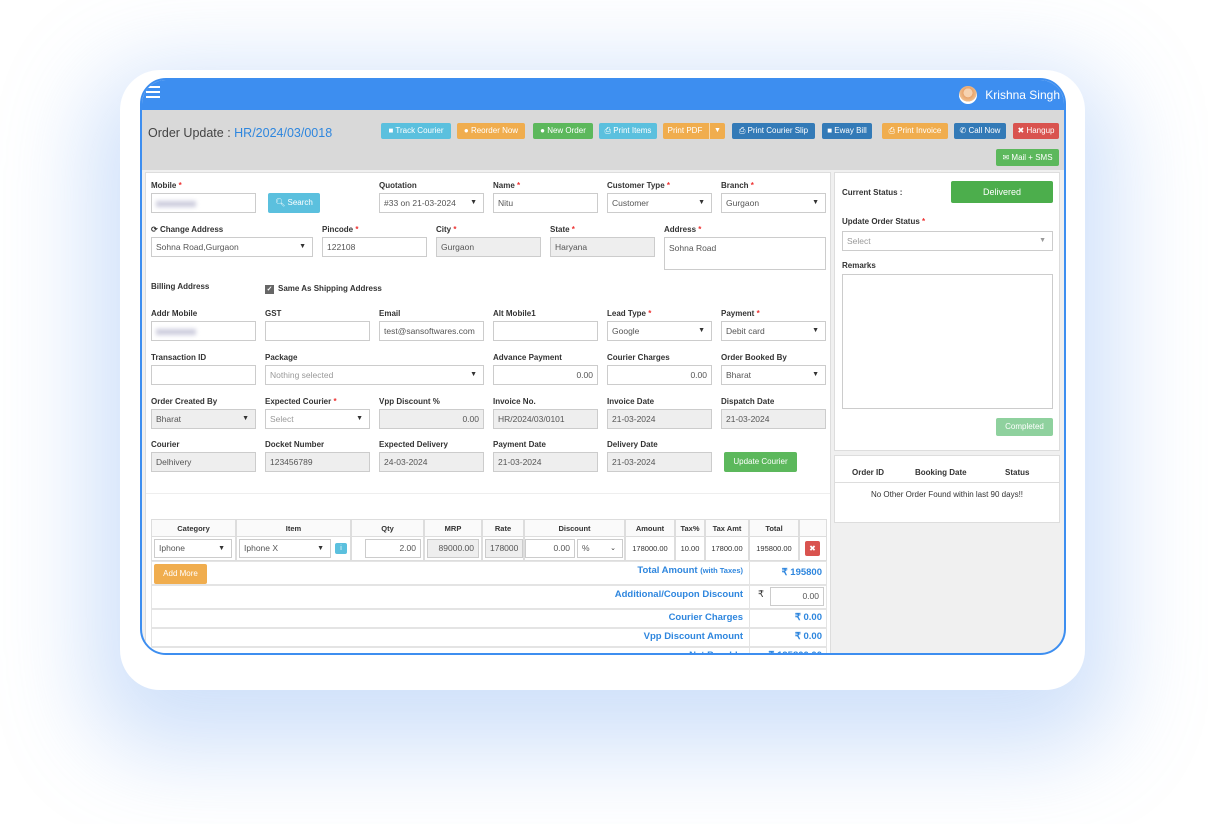  What do you see at coordinates (717, 131) in the screenshot?
I see `caret-down-icon: ▼` at bounding box center [717, 131].